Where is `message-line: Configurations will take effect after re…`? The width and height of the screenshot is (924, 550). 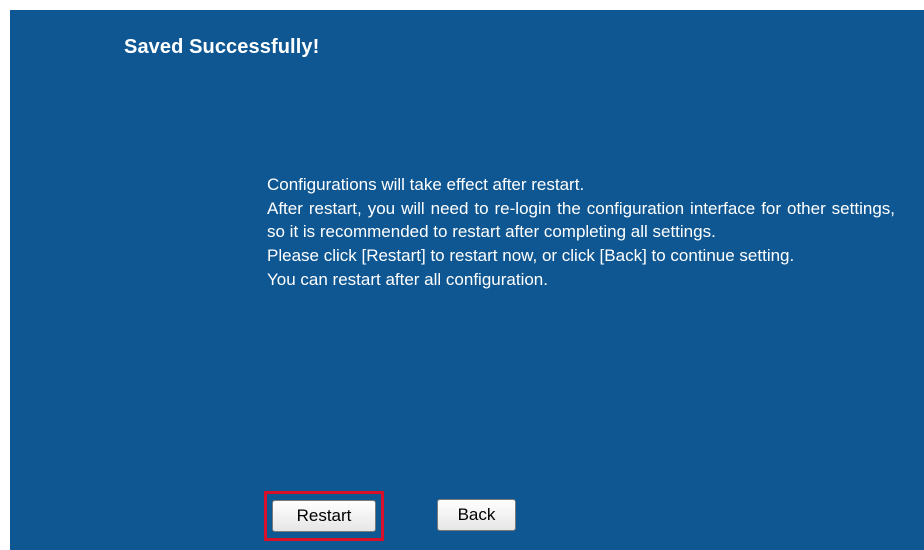
message-line: Configurations will take effect after re… is located at coordinates (426, 184).